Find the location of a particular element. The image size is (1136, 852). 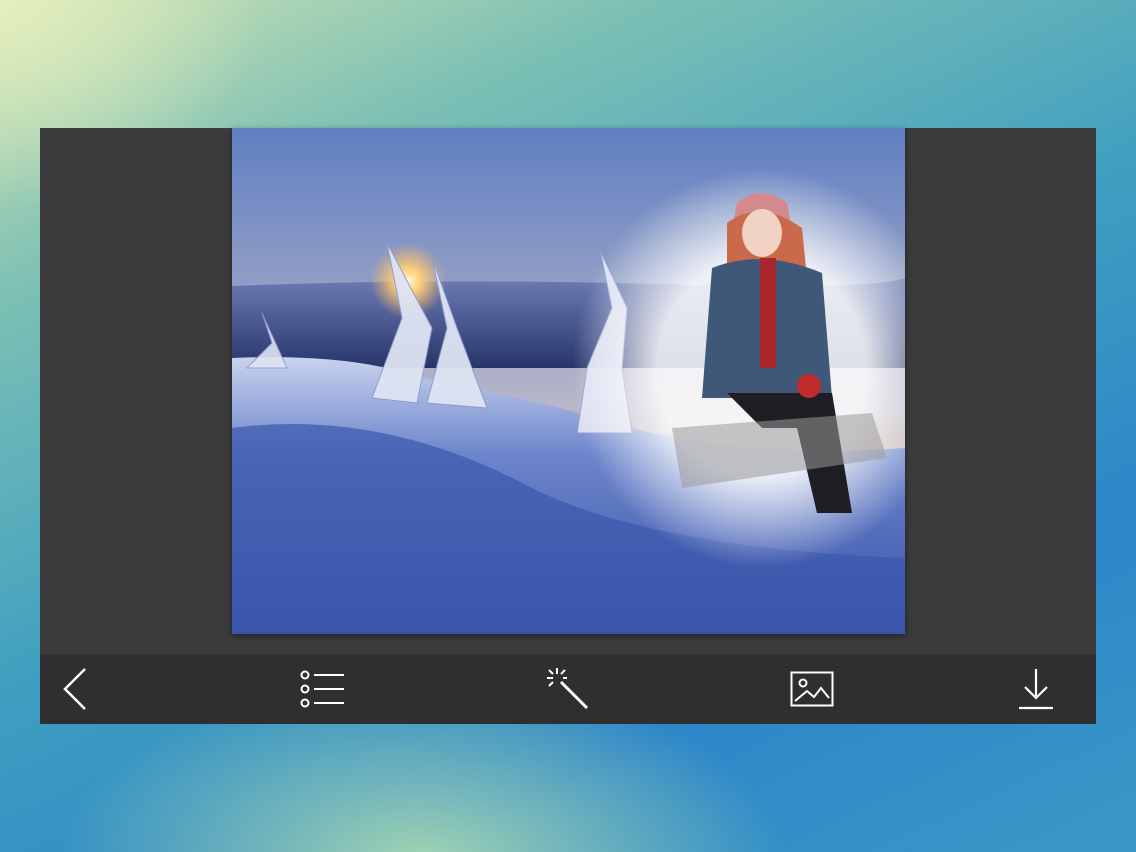

image-icon is located at coordinates (812, 689).